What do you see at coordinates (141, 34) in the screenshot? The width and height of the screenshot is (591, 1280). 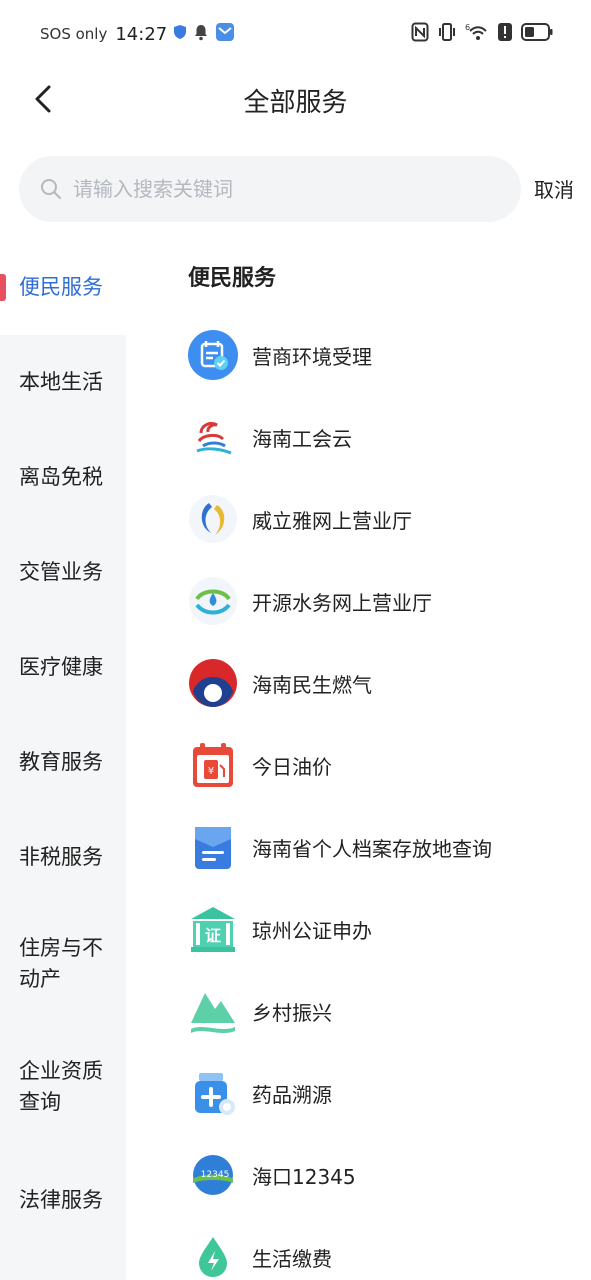 I see `clock: 14:27` at bounding box center [141, 34].